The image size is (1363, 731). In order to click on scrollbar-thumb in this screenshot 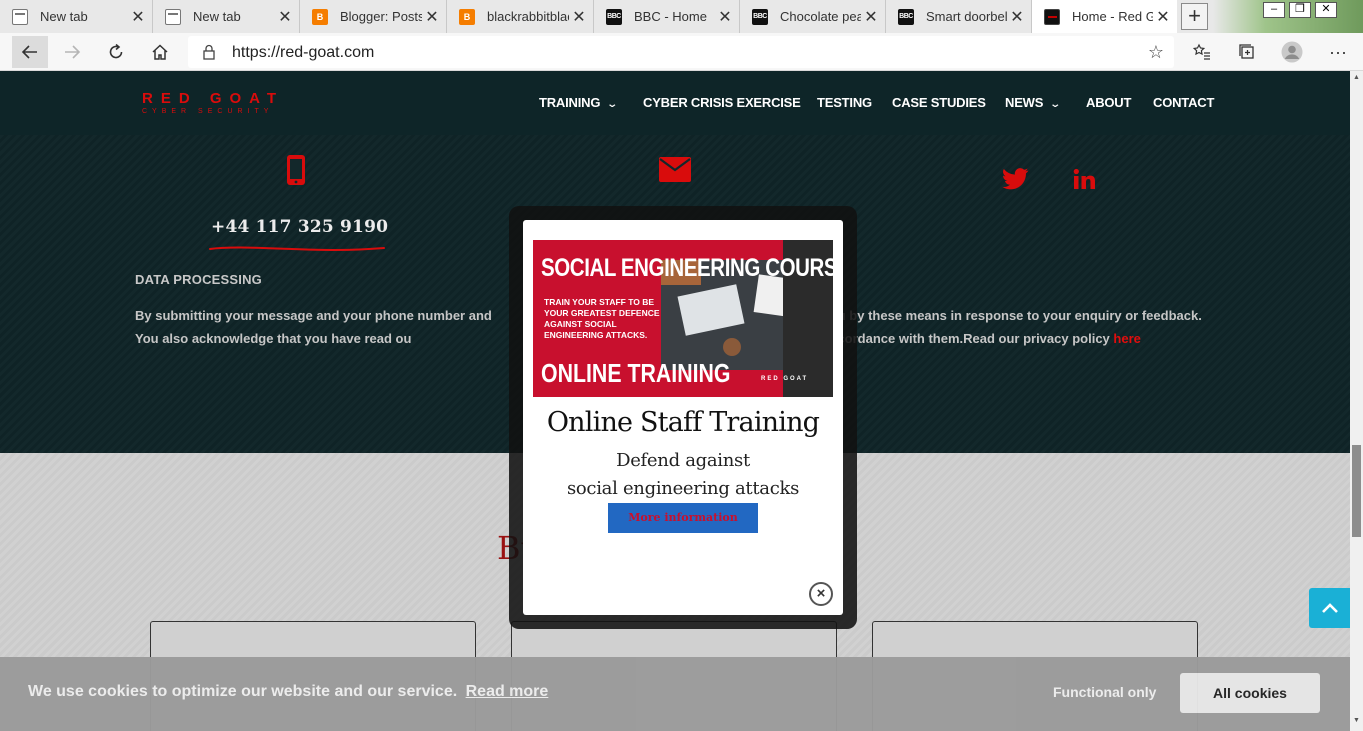, I will do `click(1356, 491)`.